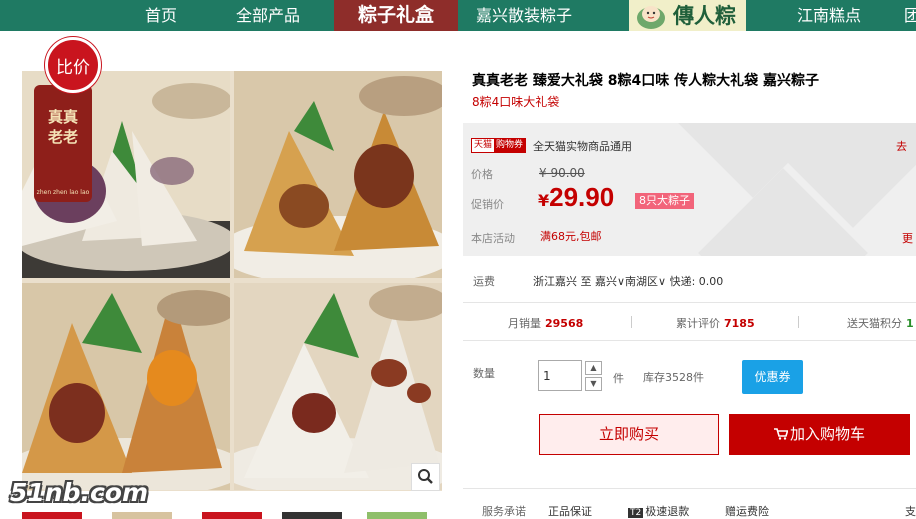 Image resolution: width=916 pixels, height=519 pixels. Describe the element at coordinates (827, 434) in the screenshot. I see `add-to-cart-label: 加入购物车` at that location.